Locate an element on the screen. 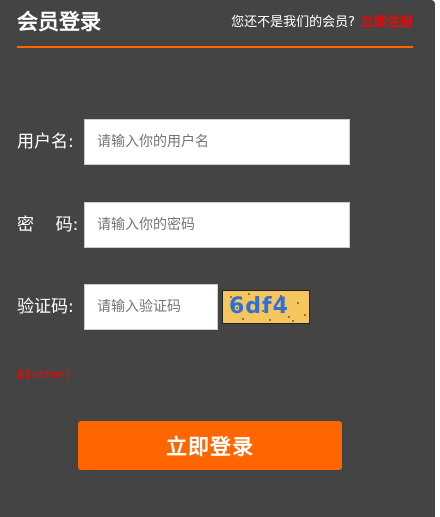  username-input is located at coordinates (217, 142).